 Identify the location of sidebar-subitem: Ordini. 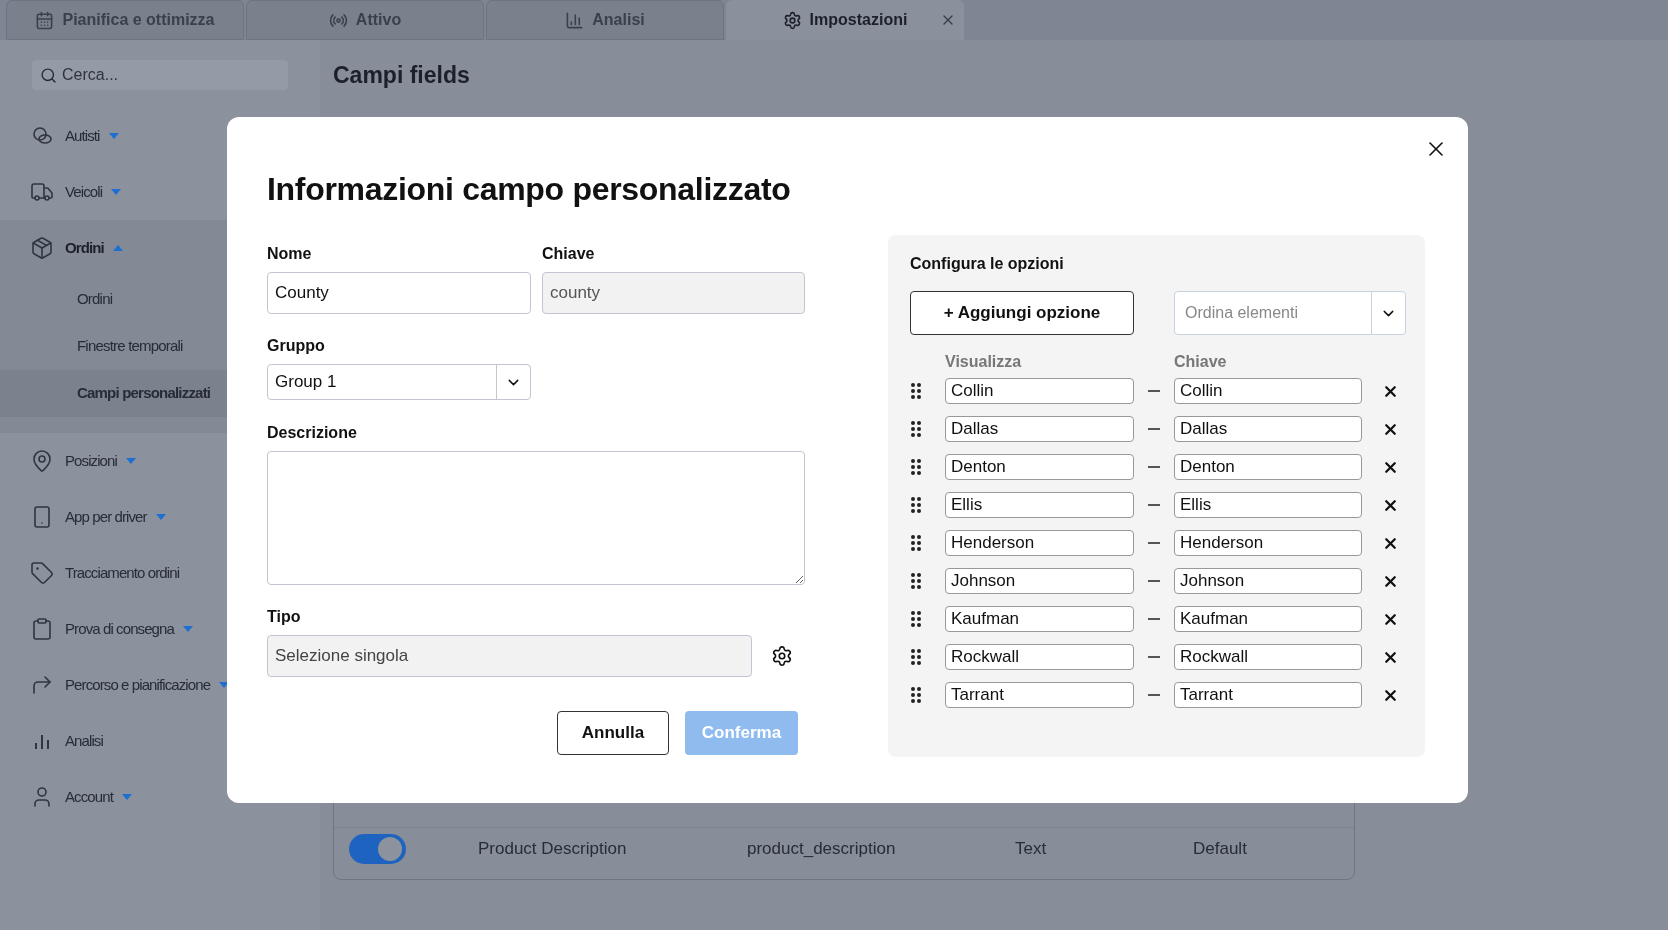
(113, 299).